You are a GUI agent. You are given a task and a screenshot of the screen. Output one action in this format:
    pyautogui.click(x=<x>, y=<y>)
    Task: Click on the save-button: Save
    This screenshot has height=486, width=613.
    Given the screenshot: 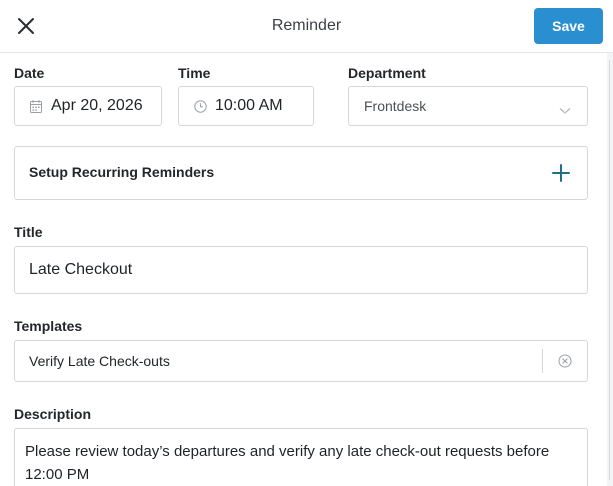 What is the action you would take?
    pyautogui.click(x=568, y=26)
    